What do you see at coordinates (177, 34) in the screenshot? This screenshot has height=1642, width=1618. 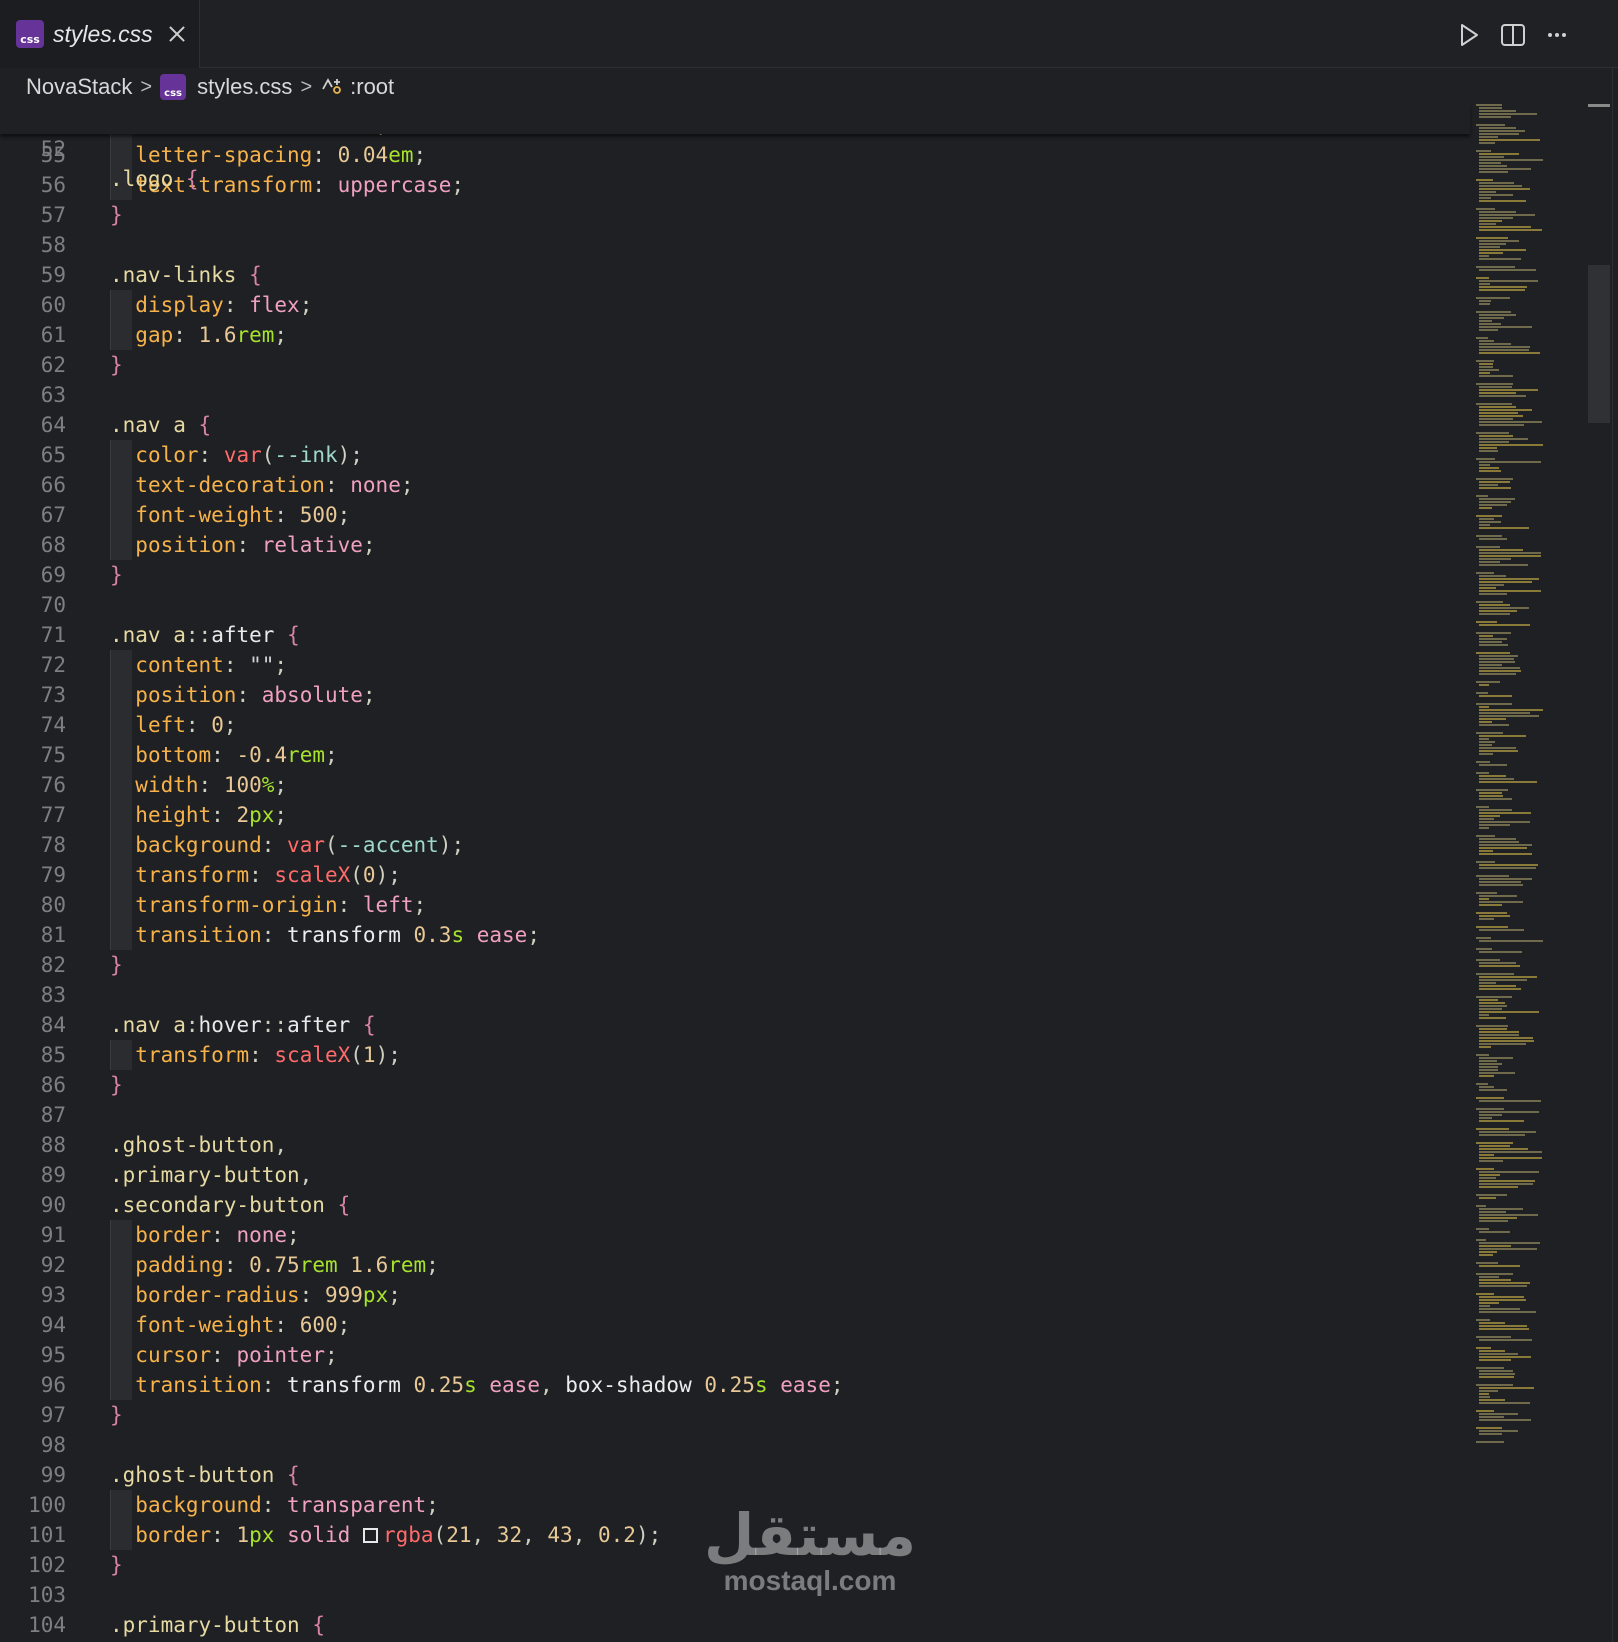 I see `close-icon` at bounding box center [177, 34].